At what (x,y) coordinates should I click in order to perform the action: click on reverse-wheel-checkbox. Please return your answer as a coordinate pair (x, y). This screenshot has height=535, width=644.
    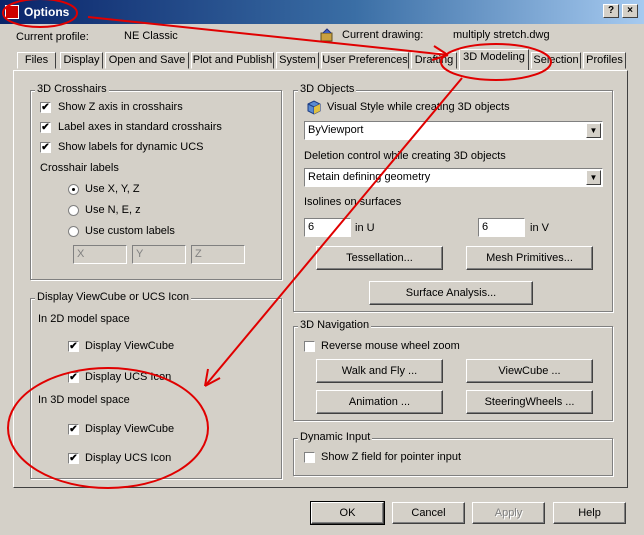
    Looking at the image, I should click on (309, 346).